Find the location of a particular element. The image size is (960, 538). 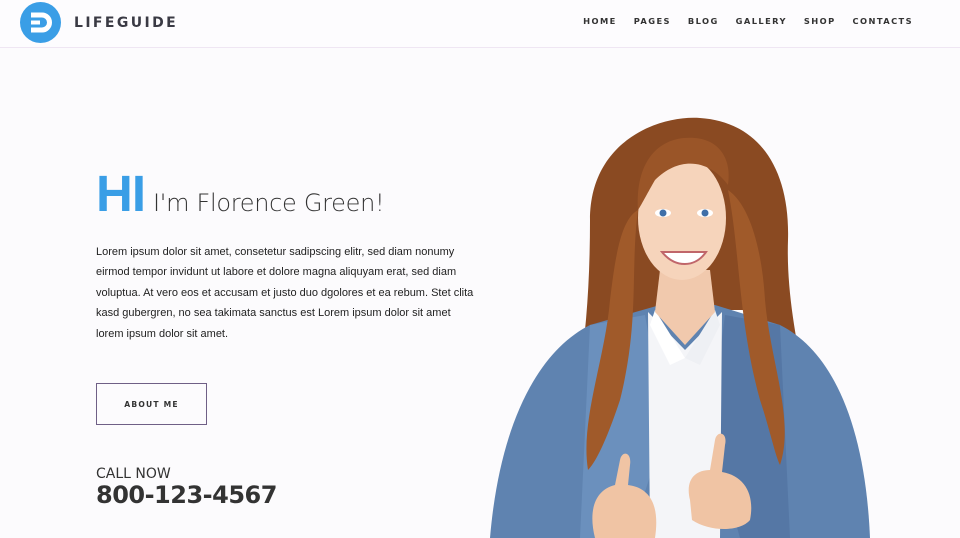

nav-item-gallery: GALLERY is located at coordinates (761, 21).